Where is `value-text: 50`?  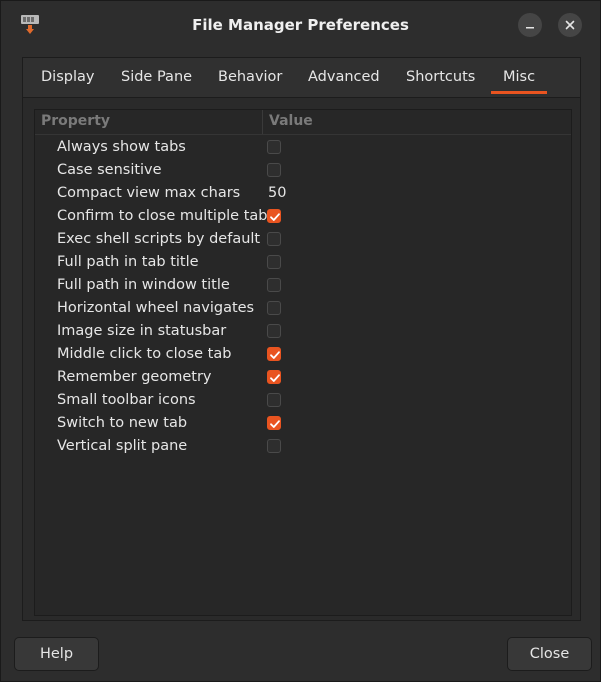
value-text: 50 is located at coordinates (277, 193).